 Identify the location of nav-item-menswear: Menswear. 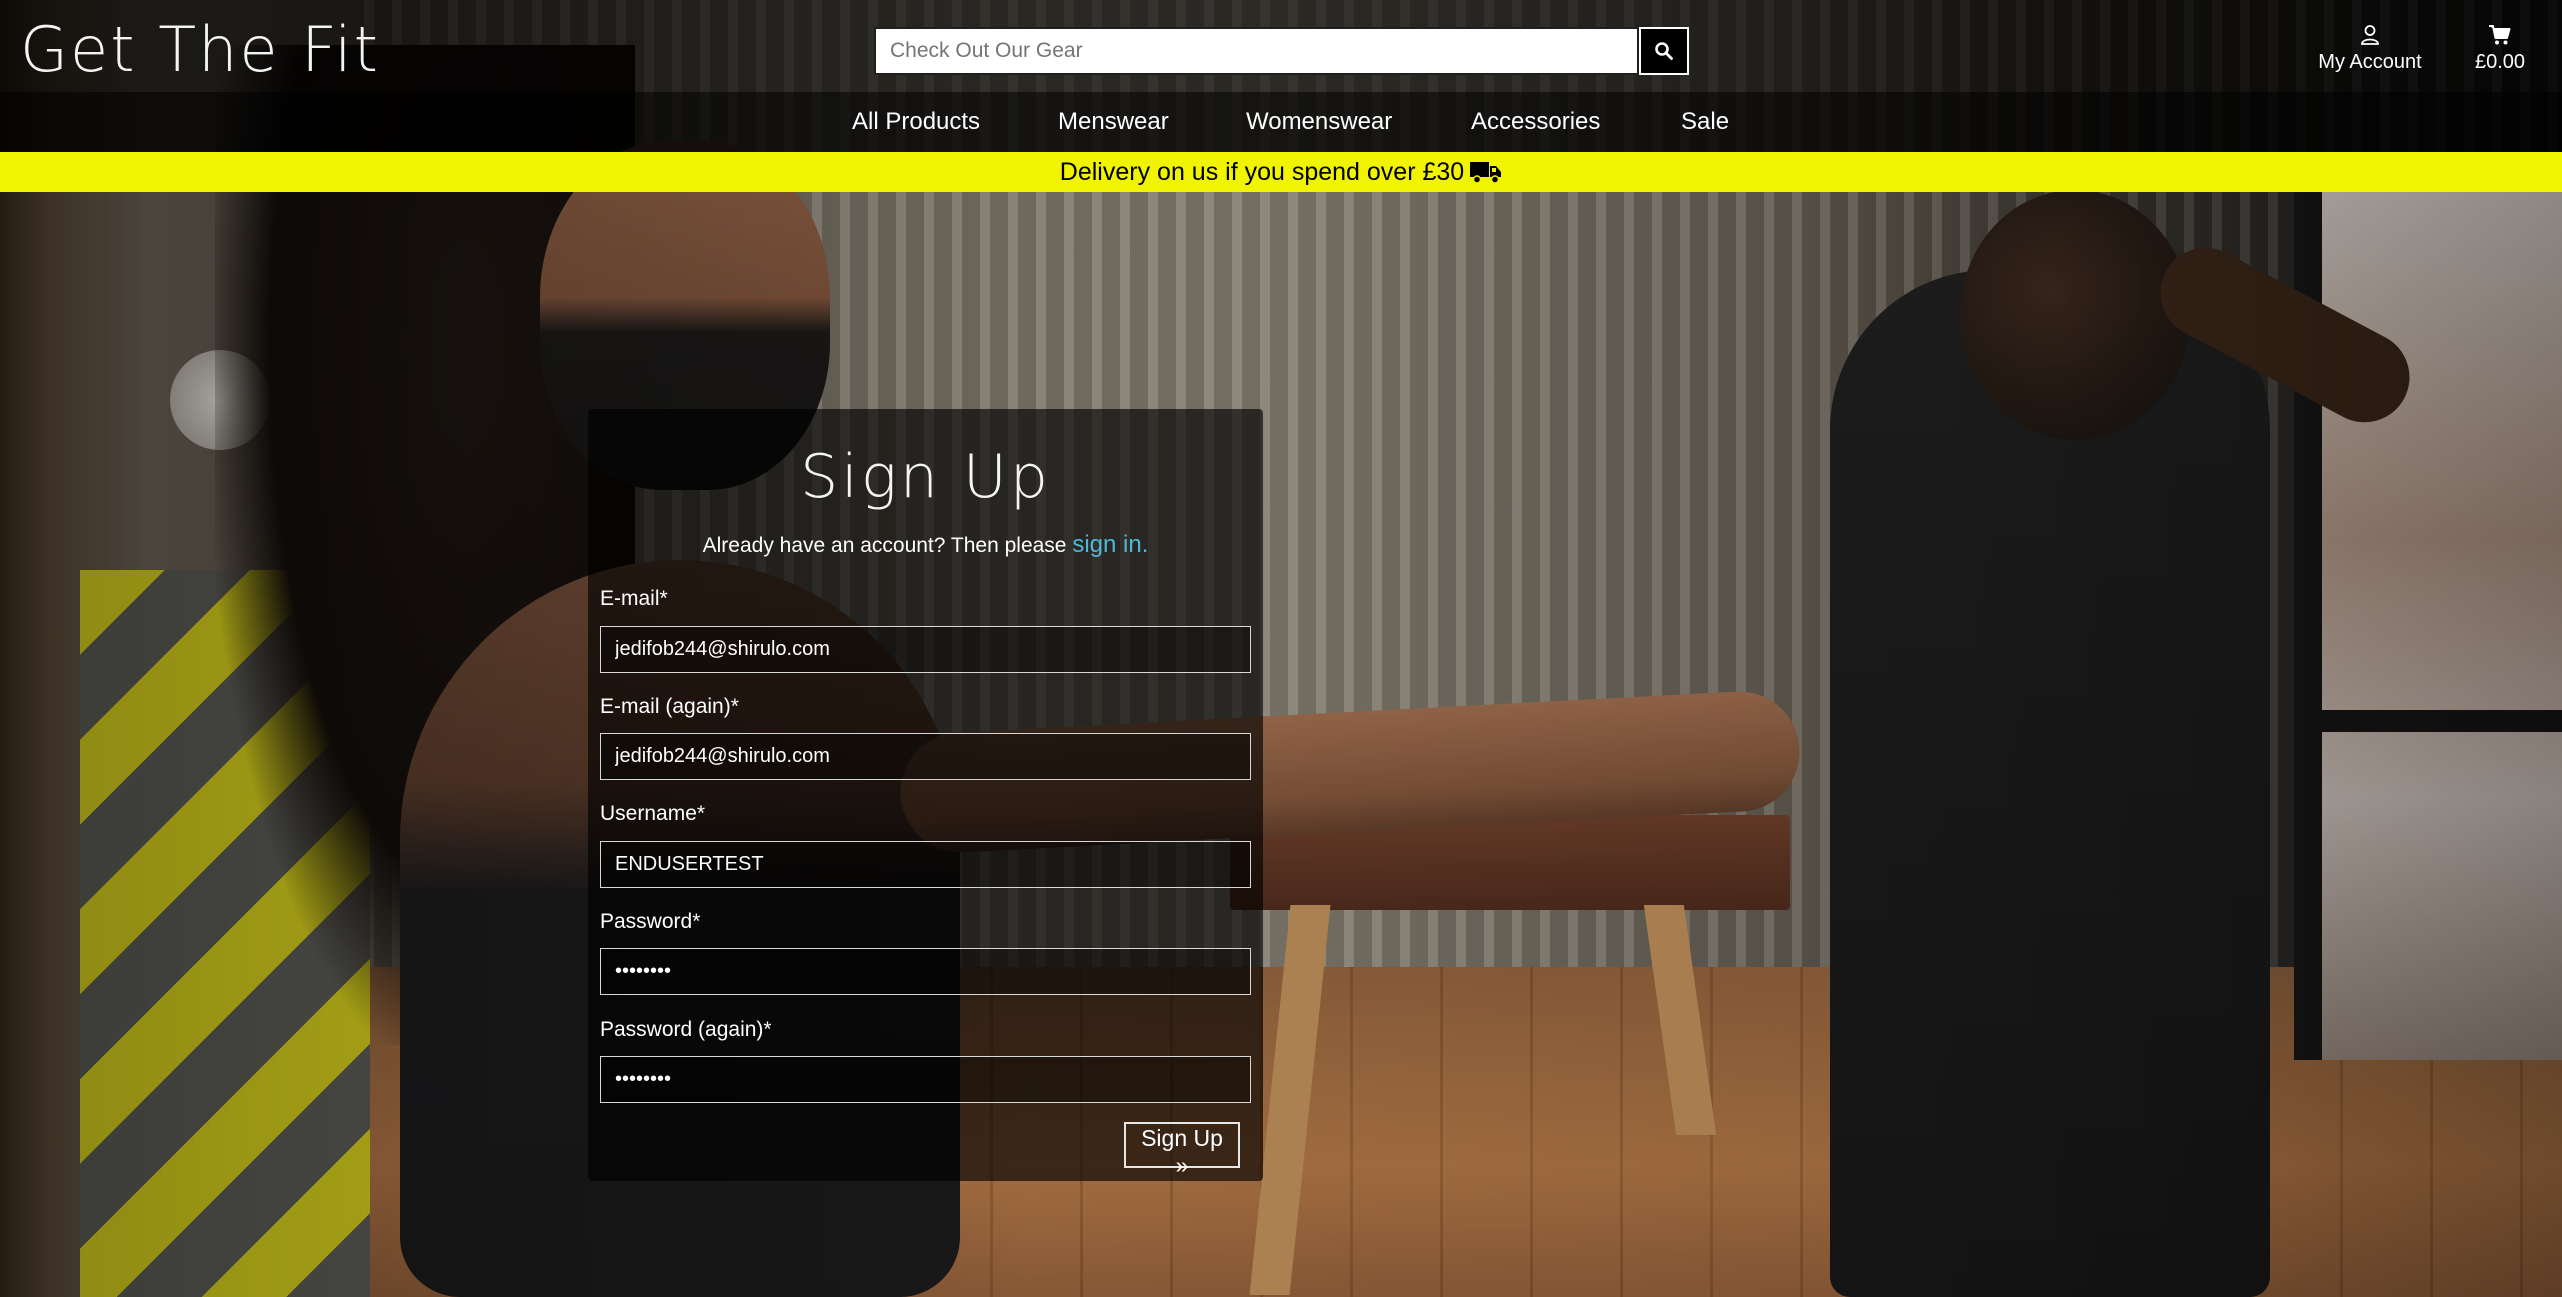
(1113, 122).